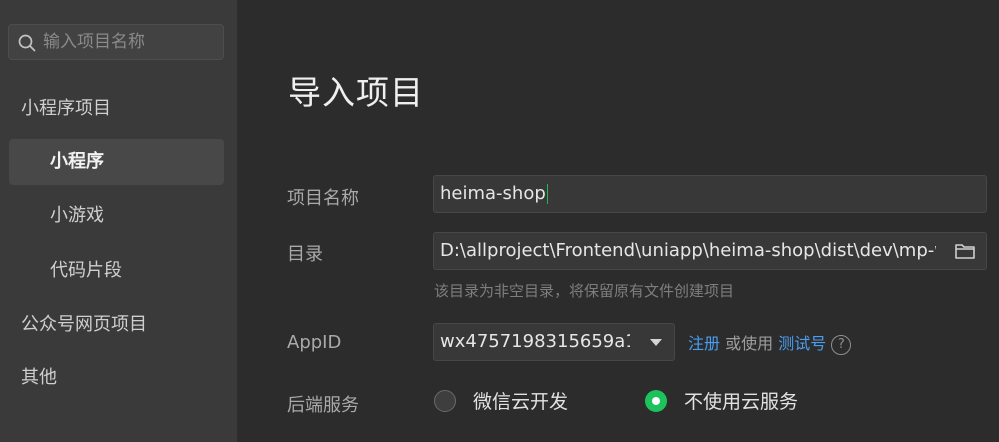  Describe the element at coordinates (314, 342) in the screenshot. I see `appid-label: AppID` at that location.